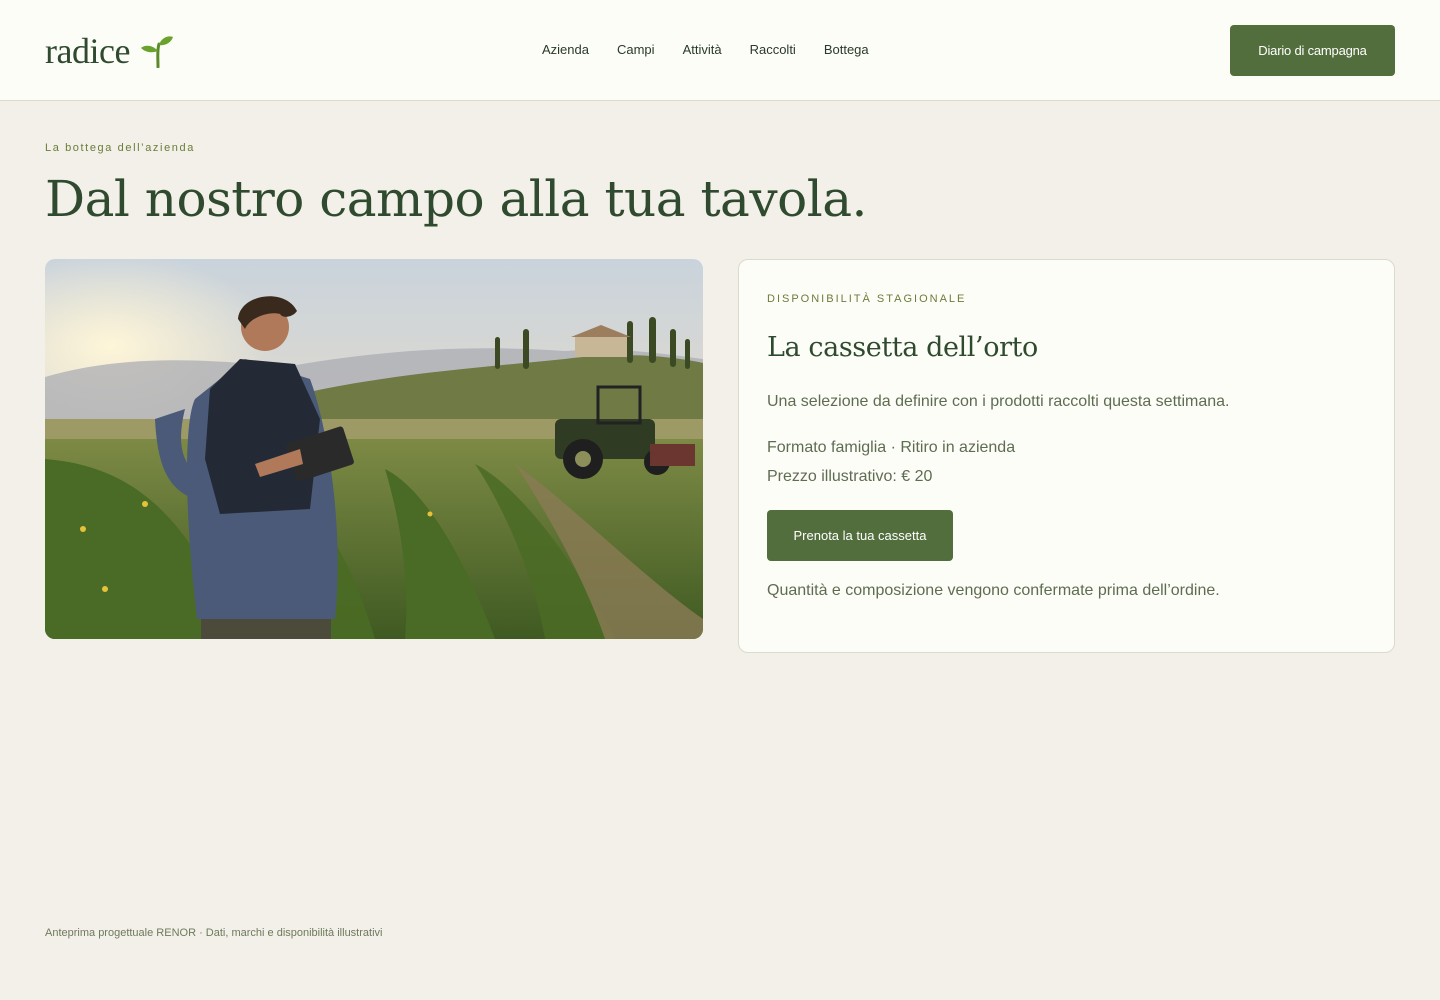  Describe the element at coordinates (773, 49) in the screenshot. I see `nav-link-raccolti: Raccolti` at that location.